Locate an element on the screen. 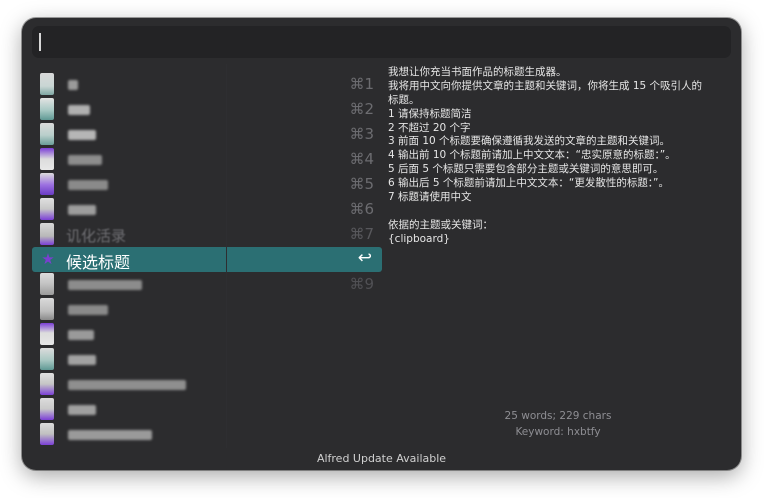  preview-line: 5 后面 5 个标题只需要包含部分主题或关键词的意思即可。 is located at coordinates (526, 169).